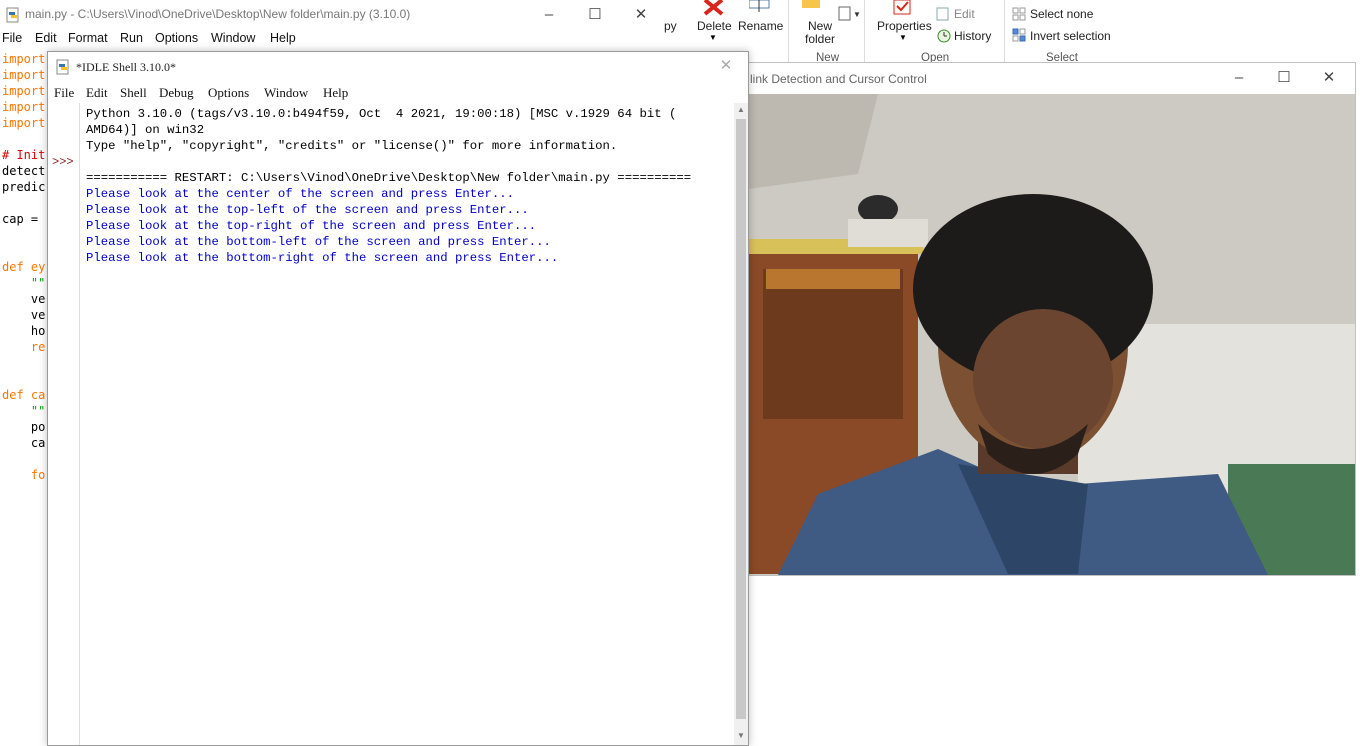 This screenshot has width=1360, height=746. What do you see at coordinates (741, 419) in the screenshot?
I see `scrollbar-thumb` at bounding box center [741, 419].